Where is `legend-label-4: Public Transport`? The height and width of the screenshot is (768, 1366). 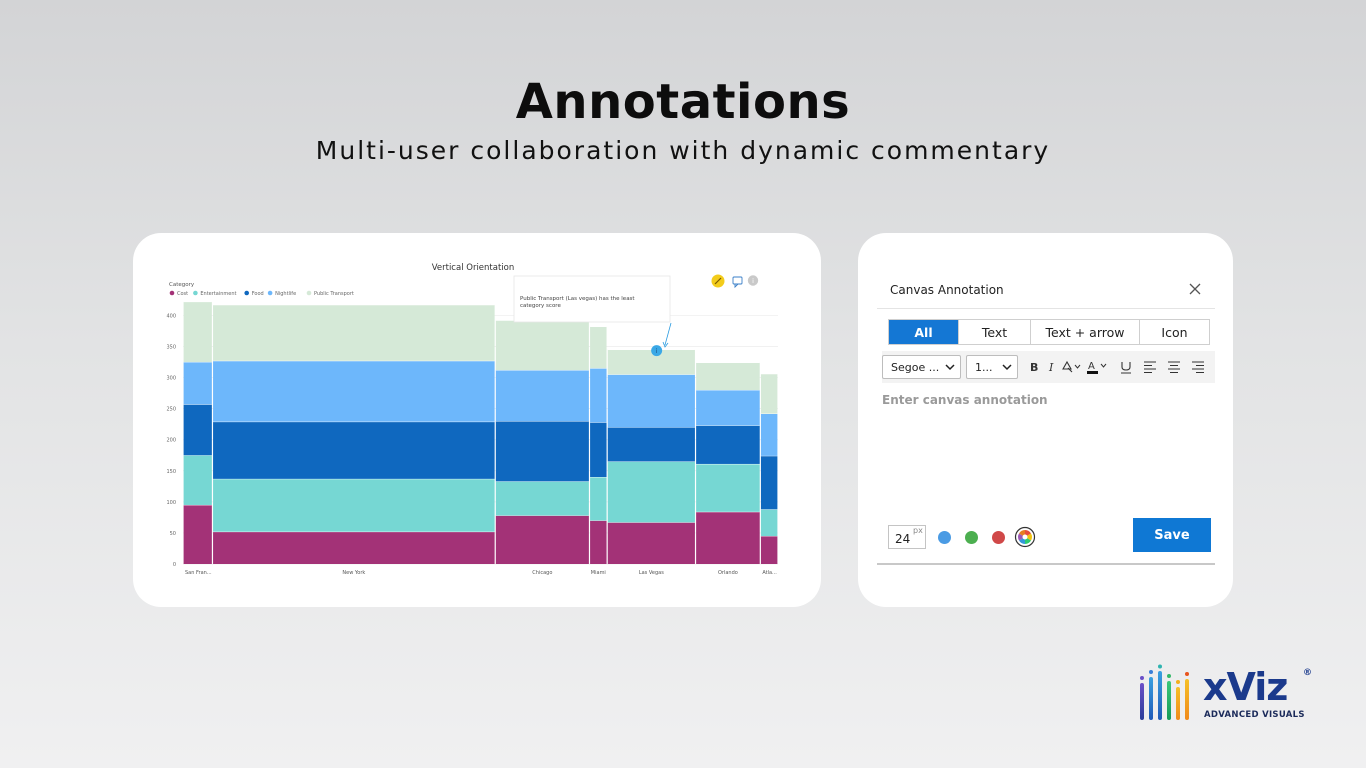 legend-label-4: Public Transport is located at coordinates (334, 294).